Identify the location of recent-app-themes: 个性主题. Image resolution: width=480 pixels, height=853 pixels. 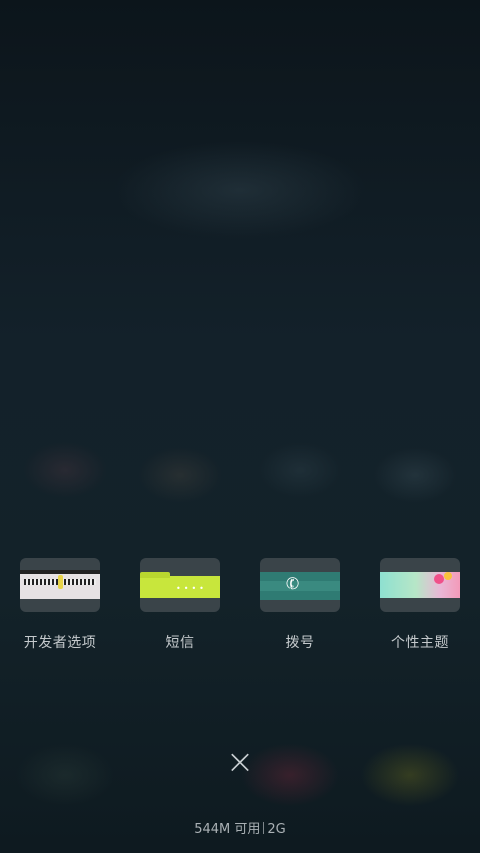
(420, 605).